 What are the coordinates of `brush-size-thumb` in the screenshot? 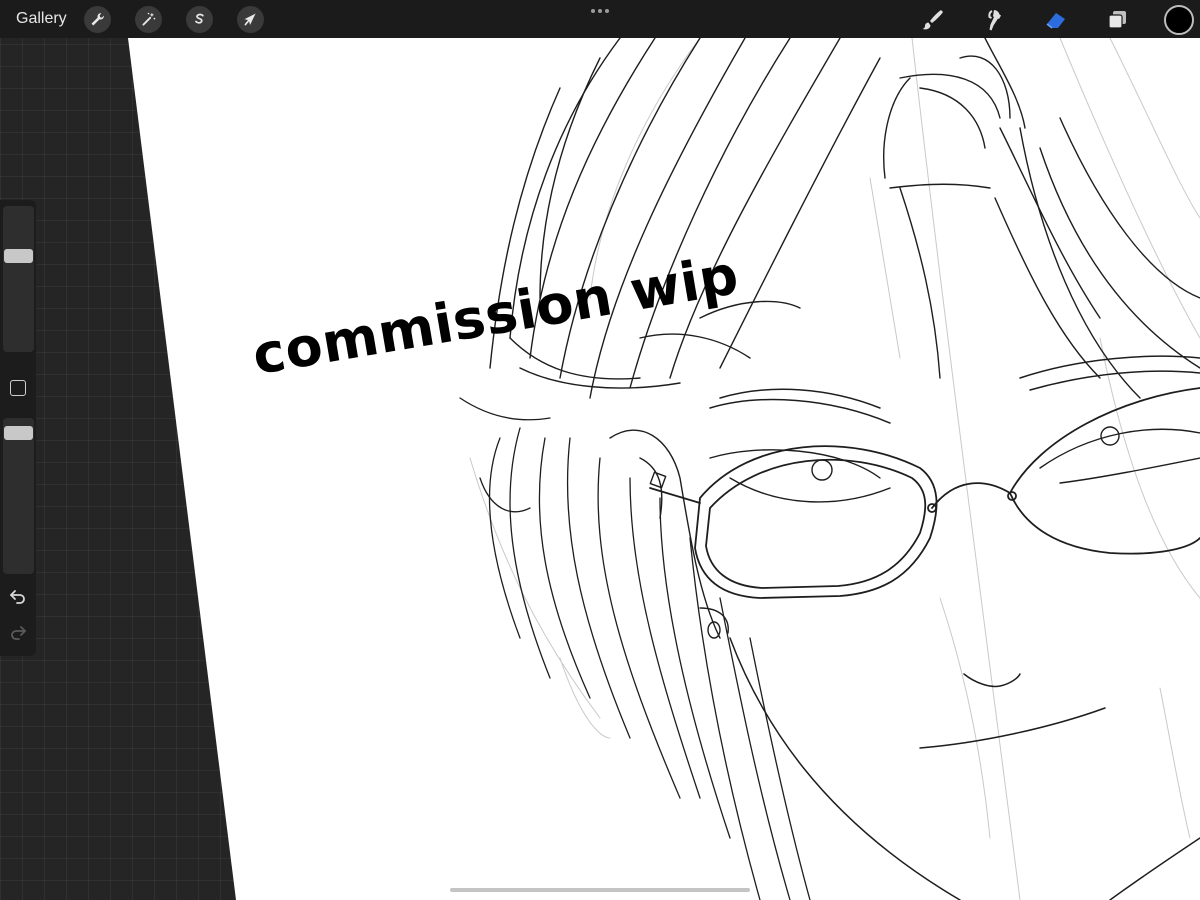 It's located at (18, 256).